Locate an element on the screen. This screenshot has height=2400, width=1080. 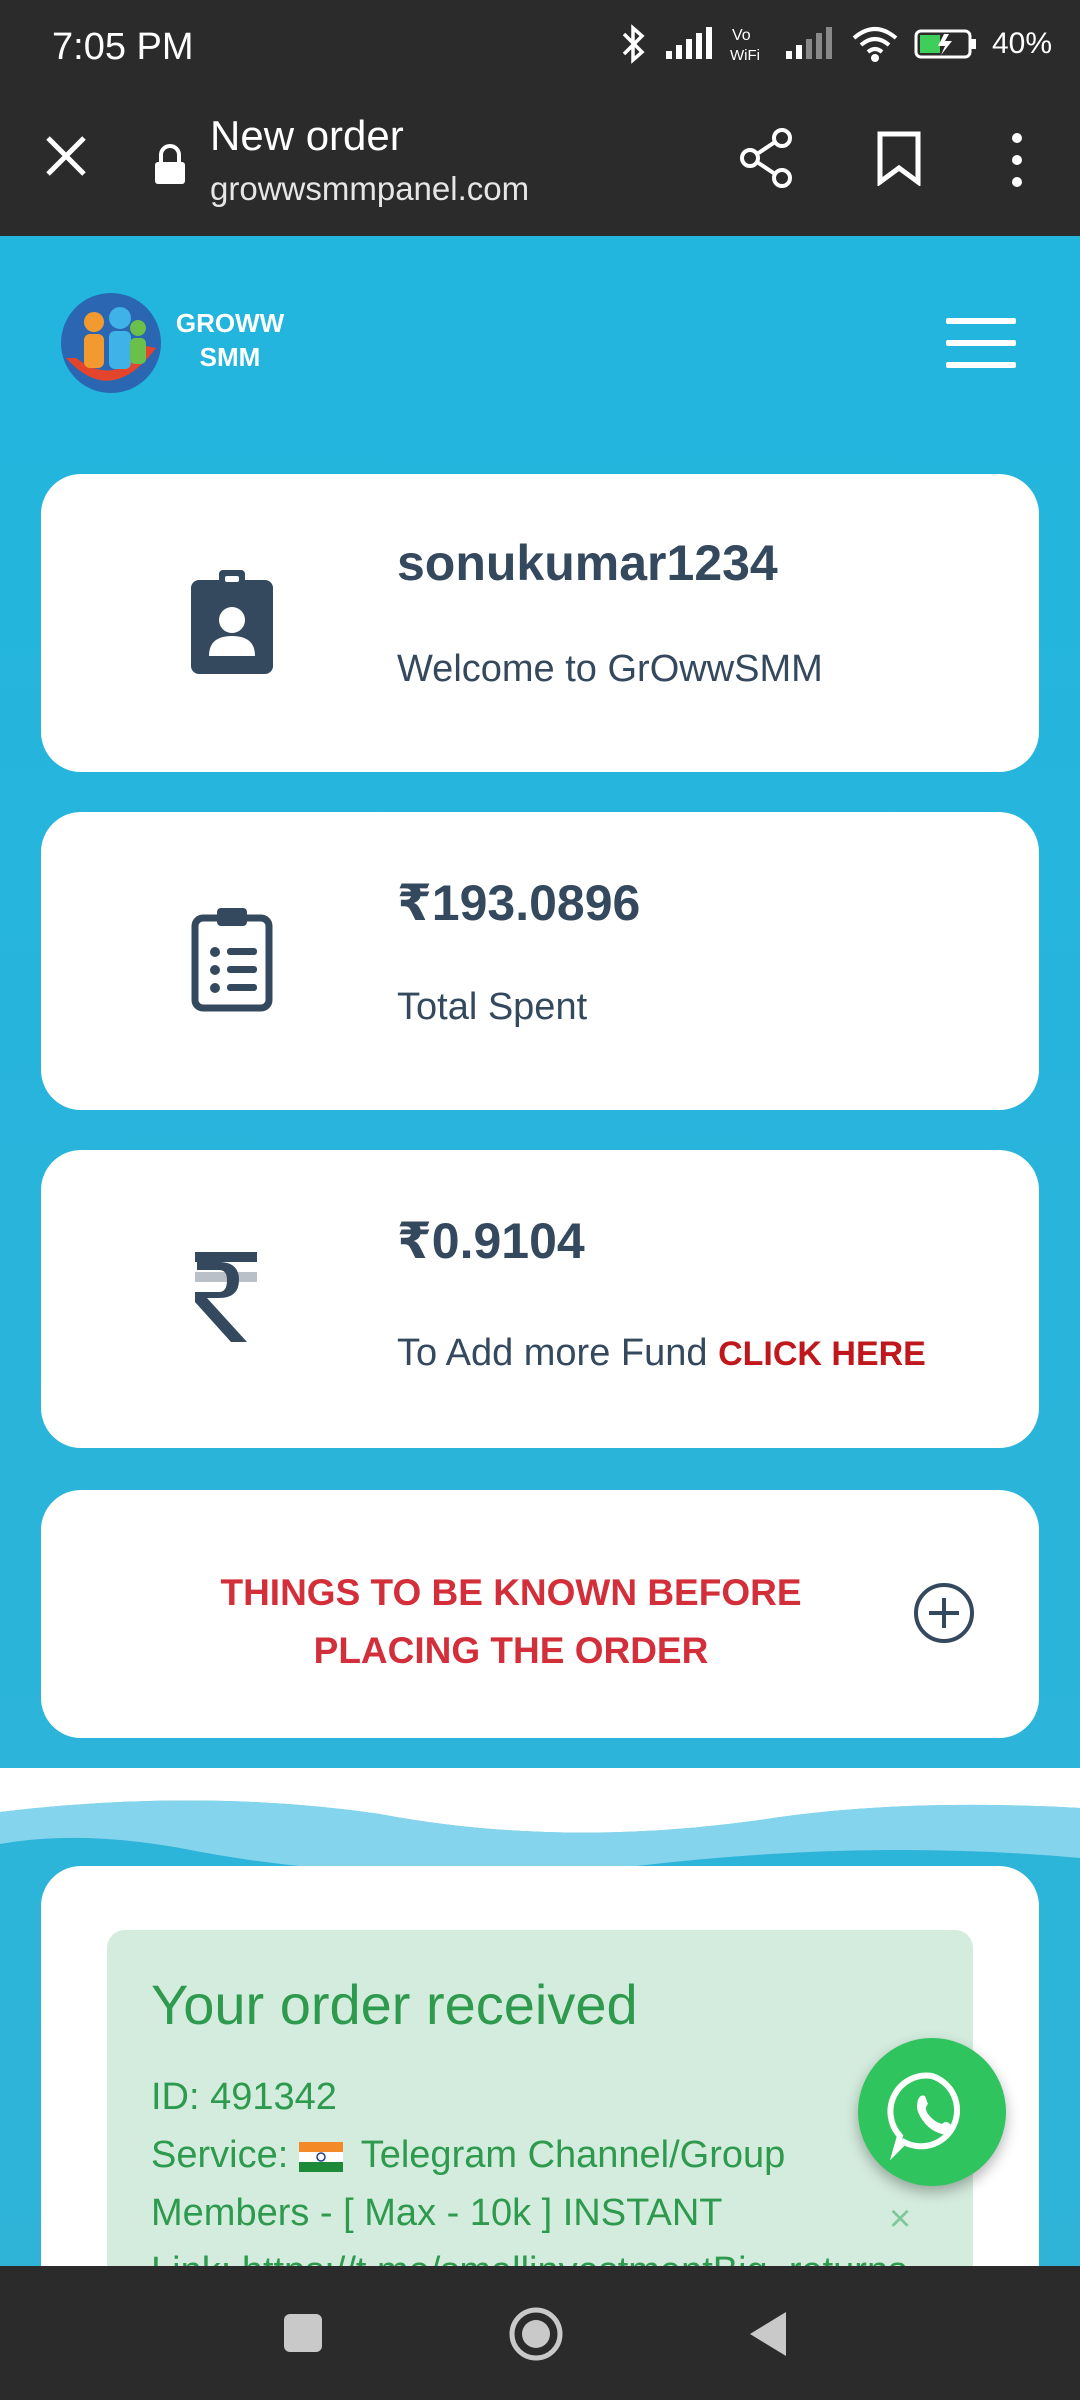
battery-percent: 40% is located at coordinates (1021, 43).